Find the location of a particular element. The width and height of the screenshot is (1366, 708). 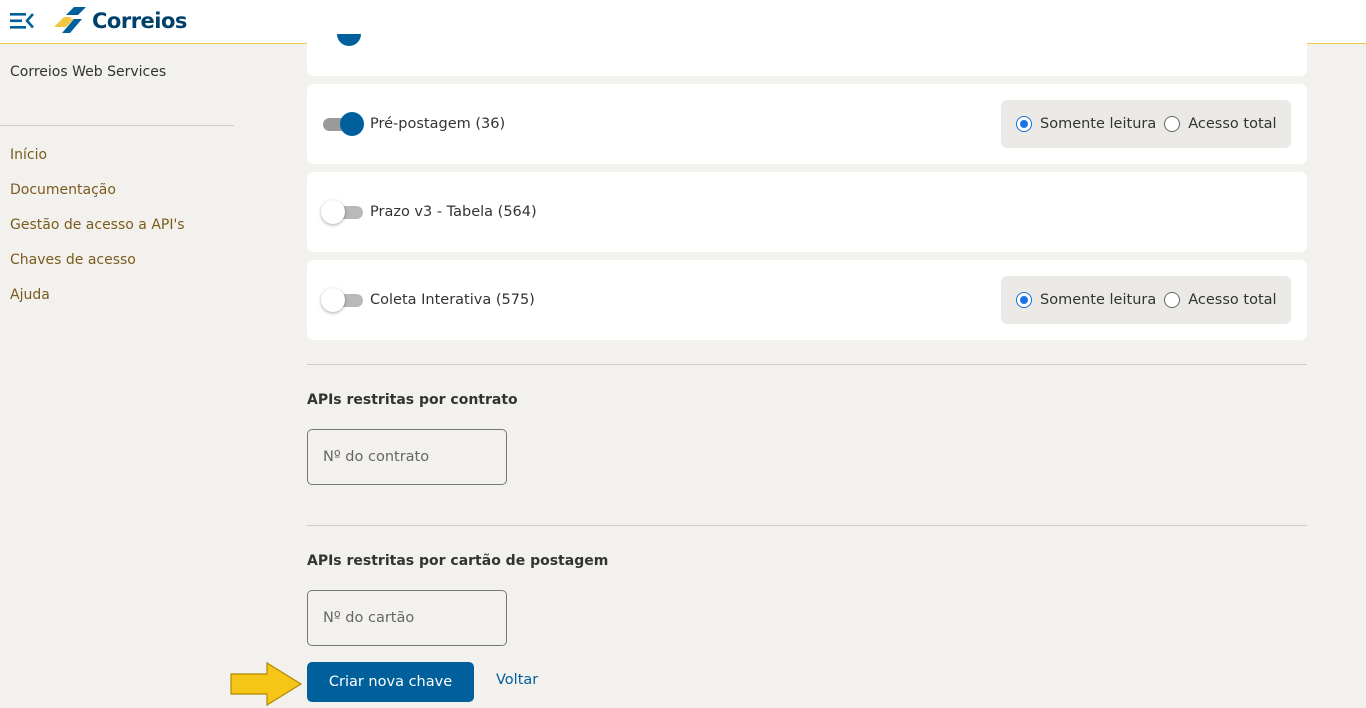

correios-logo: Correios is located at coordinates (119, 21).